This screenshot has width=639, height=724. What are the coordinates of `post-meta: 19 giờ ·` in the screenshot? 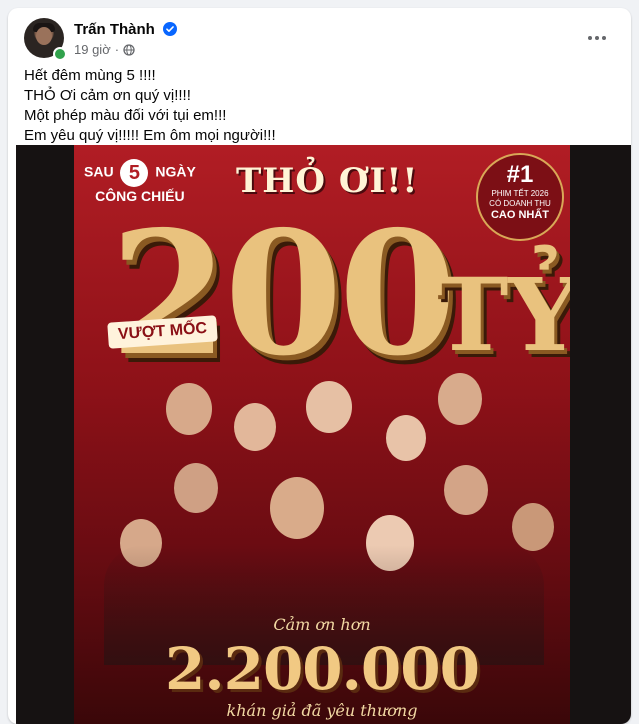 It's located at (104, 49).